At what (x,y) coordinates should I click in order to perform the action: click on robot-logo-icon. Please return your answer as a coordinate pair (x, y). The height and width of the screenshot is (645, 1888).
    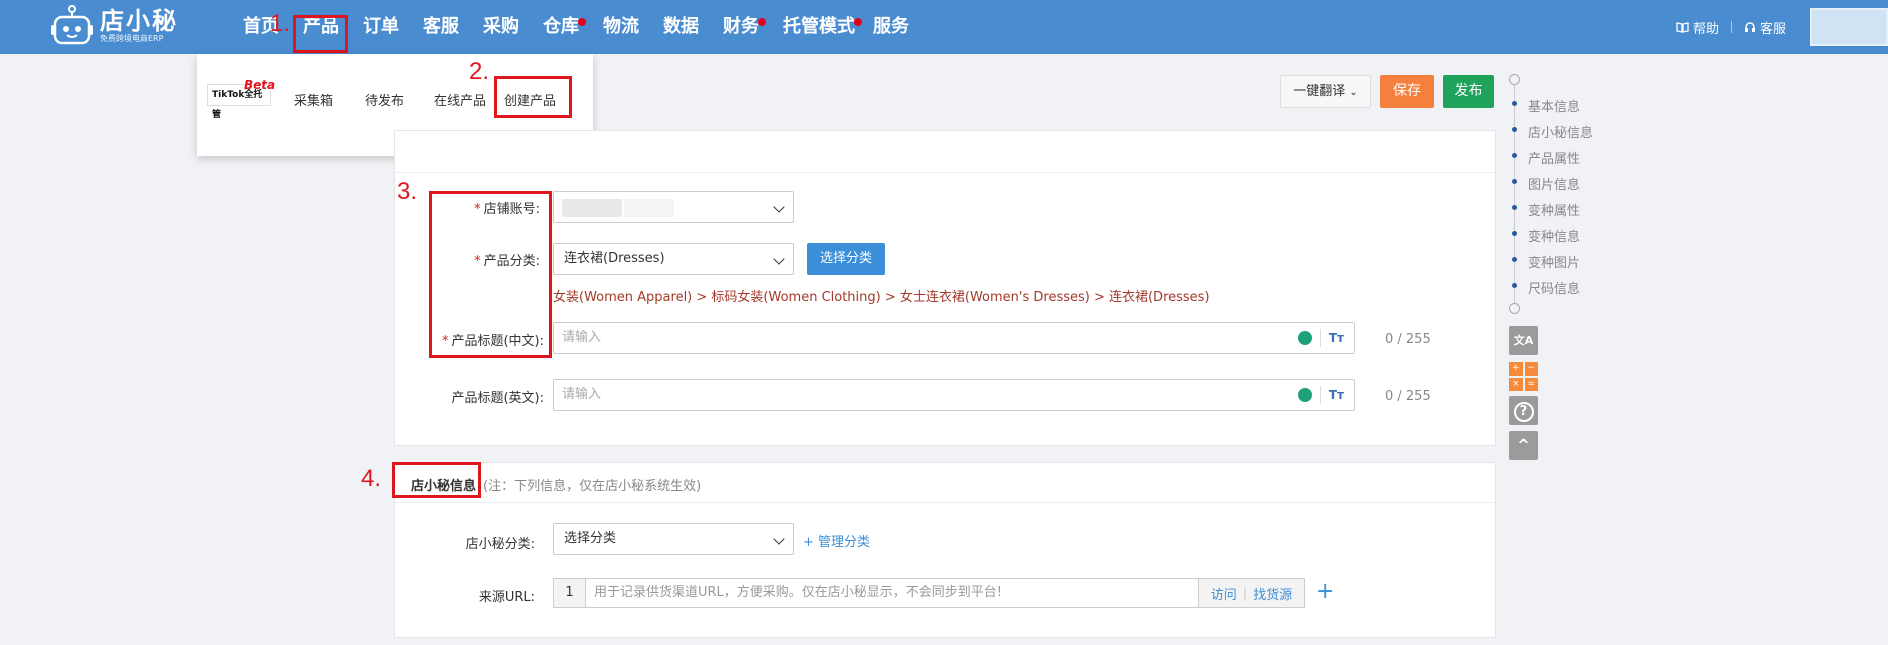
    Looking at the image, I should click on (72, 25).